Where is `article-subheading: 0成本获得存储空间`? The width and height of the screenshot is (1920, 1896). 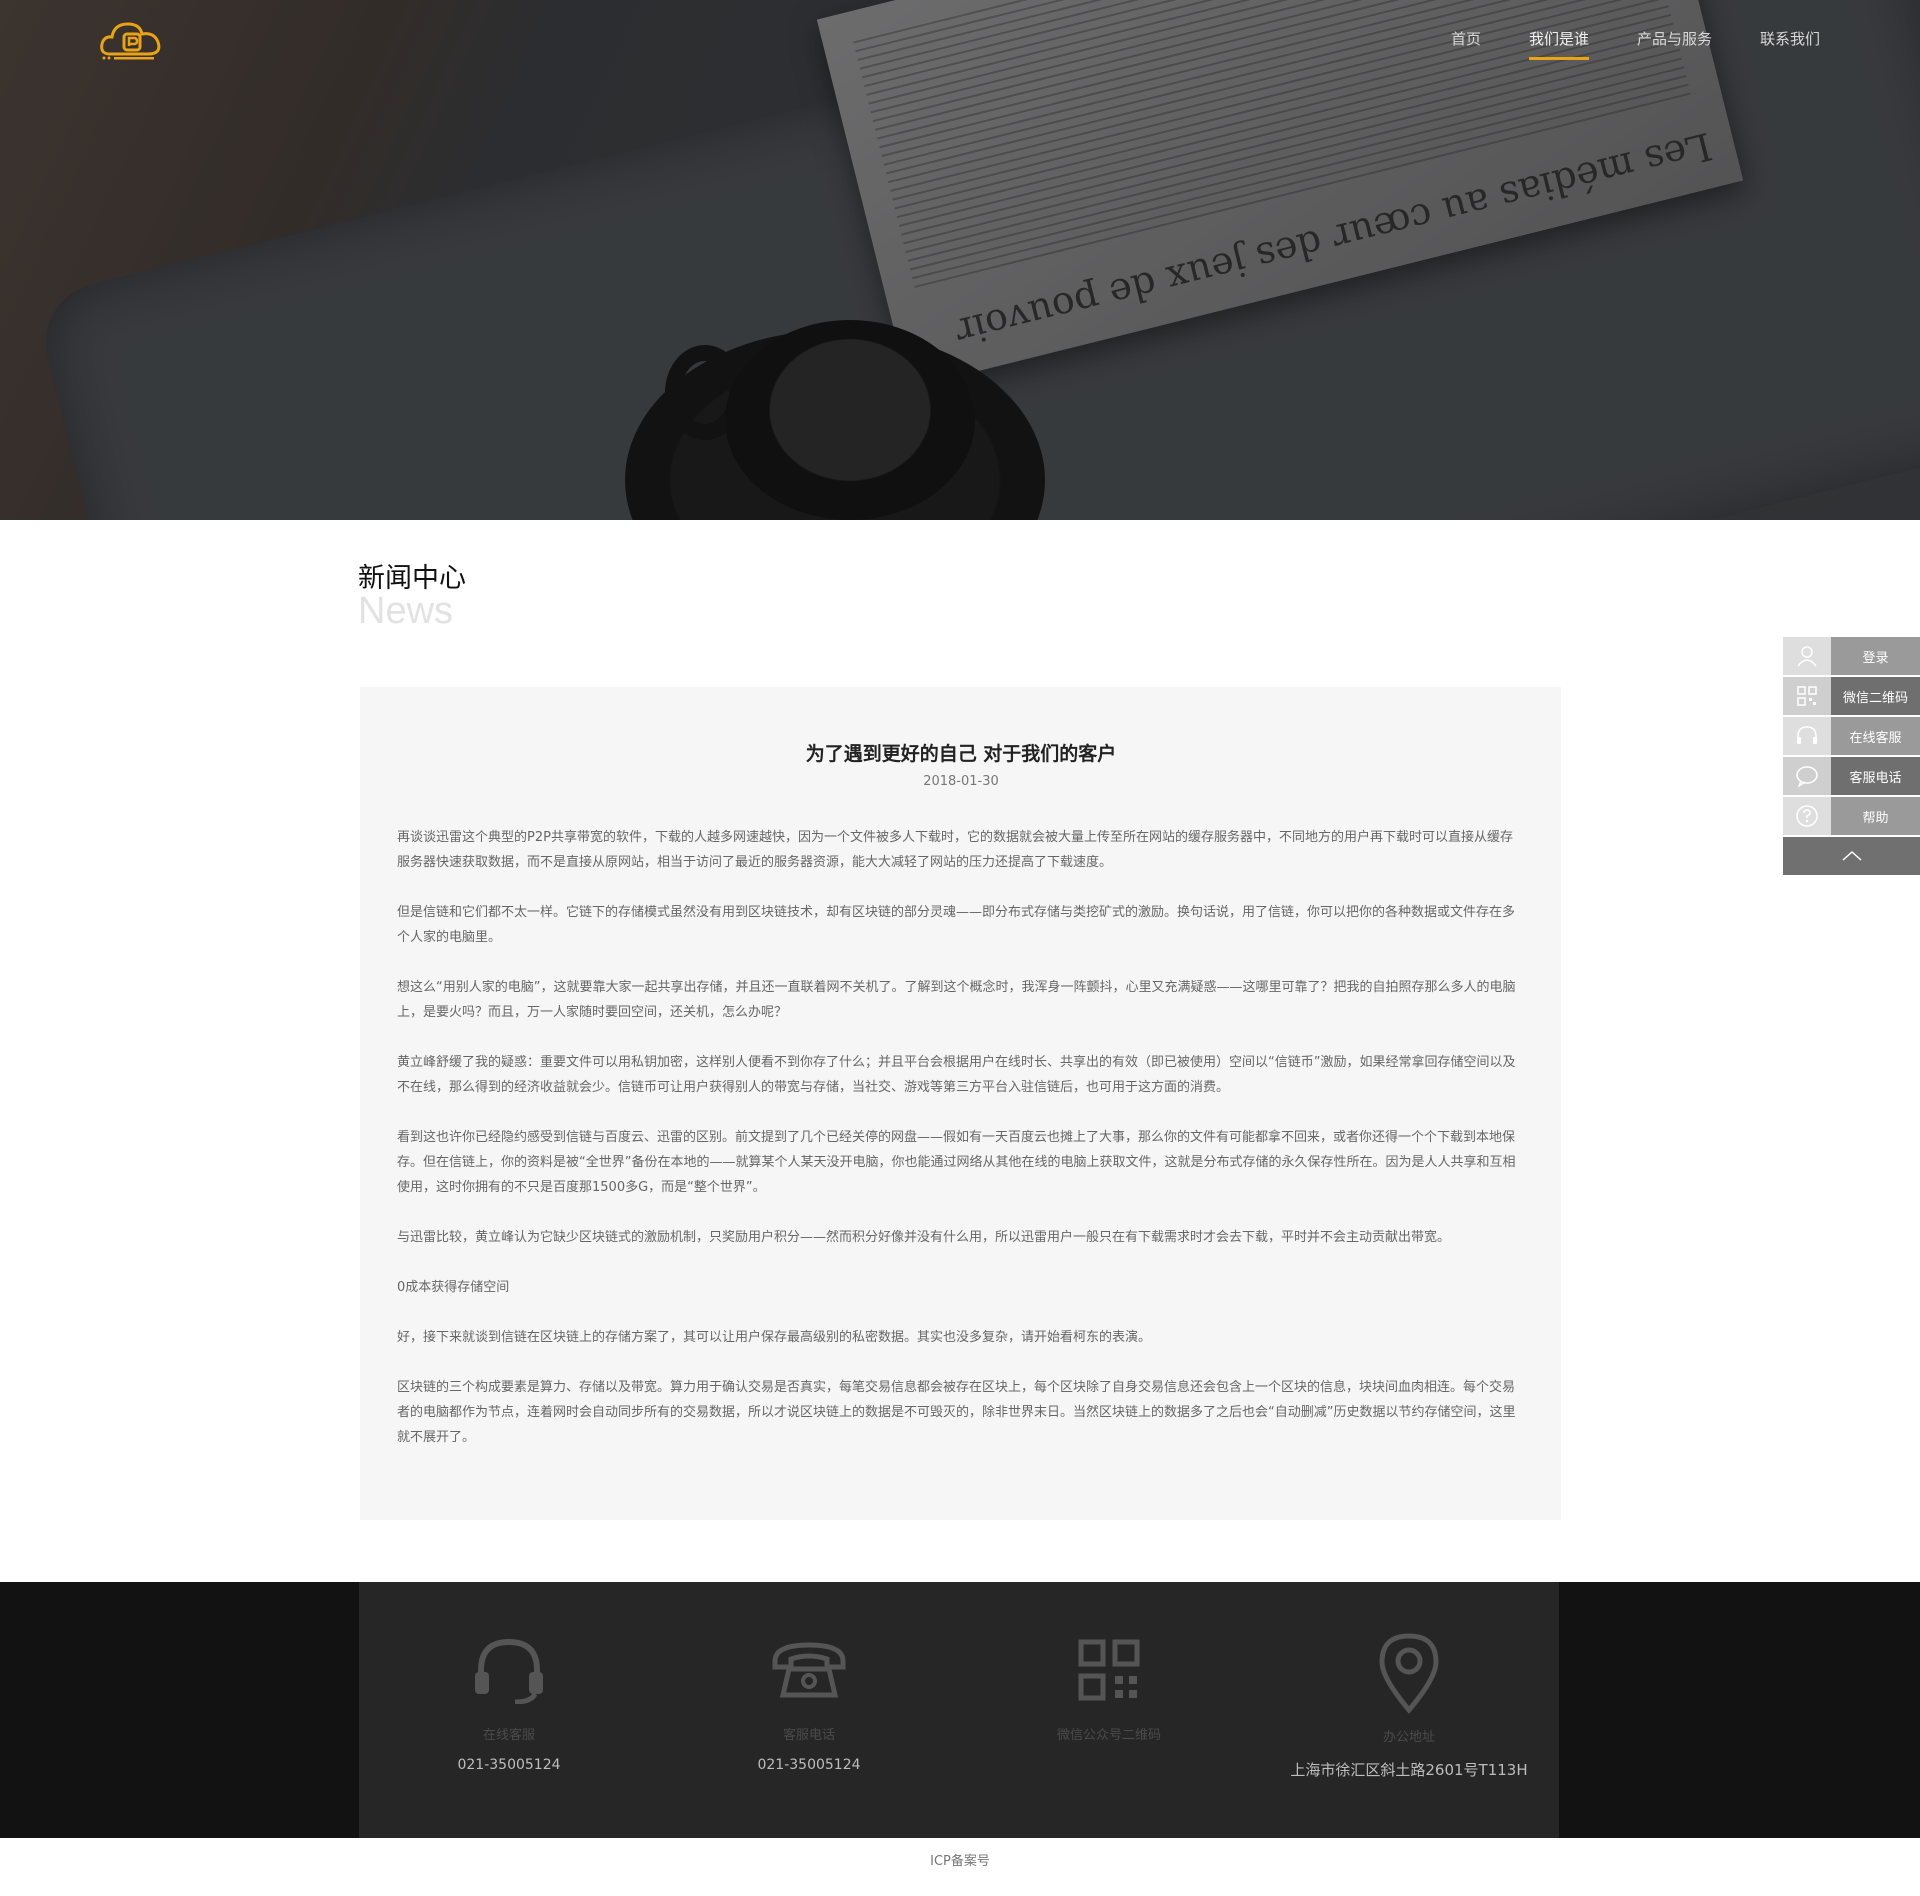 article-subheading: 0成本获得存储空间 is located at coordinates (453, 1287).